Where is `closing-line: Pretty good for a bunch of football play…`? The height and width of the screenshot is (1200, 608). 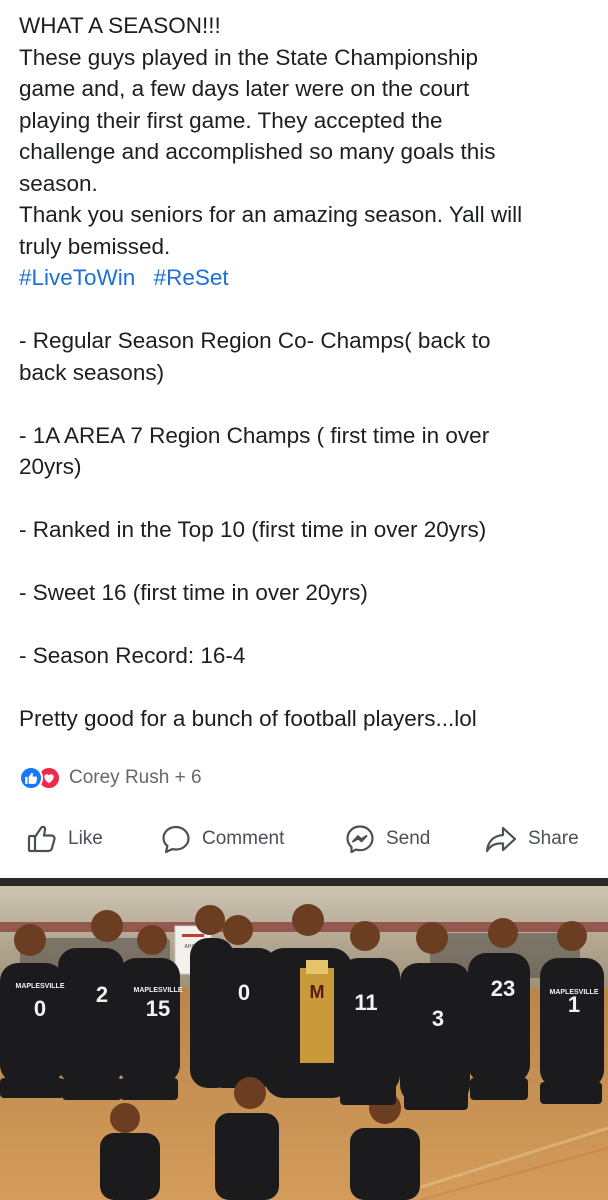 closing-line: Pretty good for a bunch of football play… is located at coordinates (248, 718).